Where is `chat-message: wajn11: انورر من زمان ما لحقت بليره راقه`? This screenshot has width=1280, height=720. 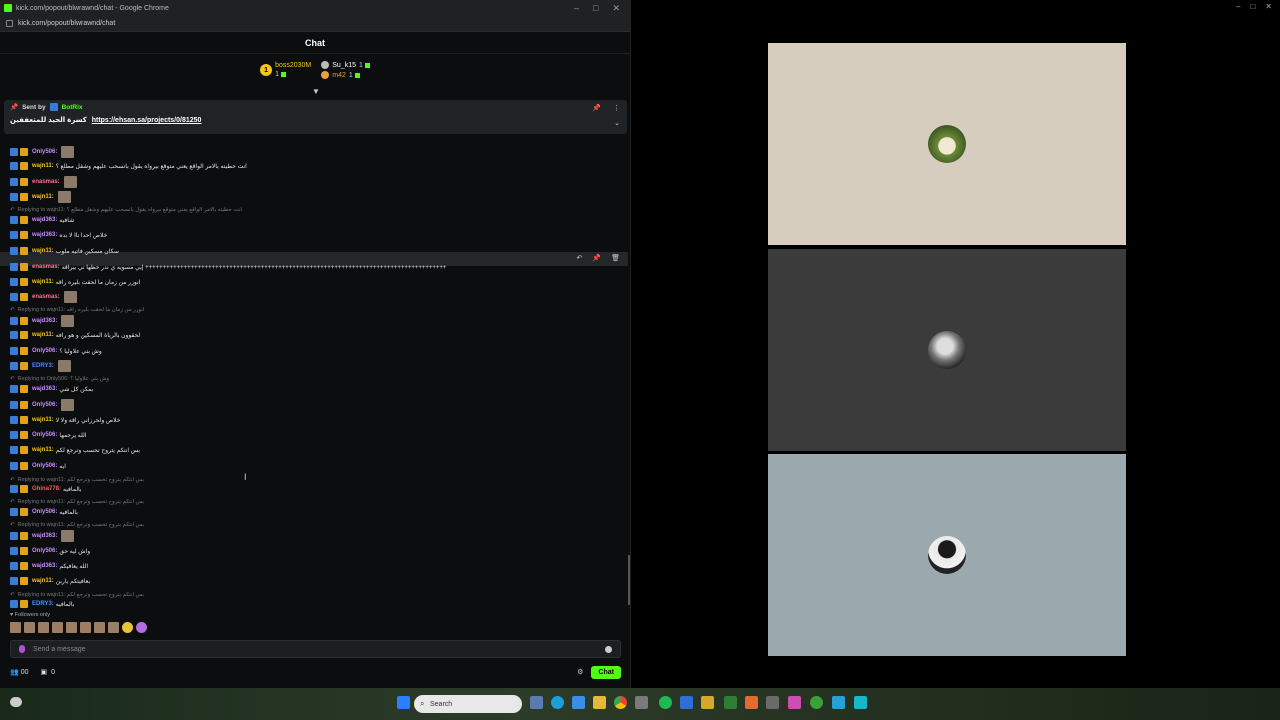 chat-message: wajn11: انورر من زمان ما لحقت بليره راقه is located at coordinates (75, 282).